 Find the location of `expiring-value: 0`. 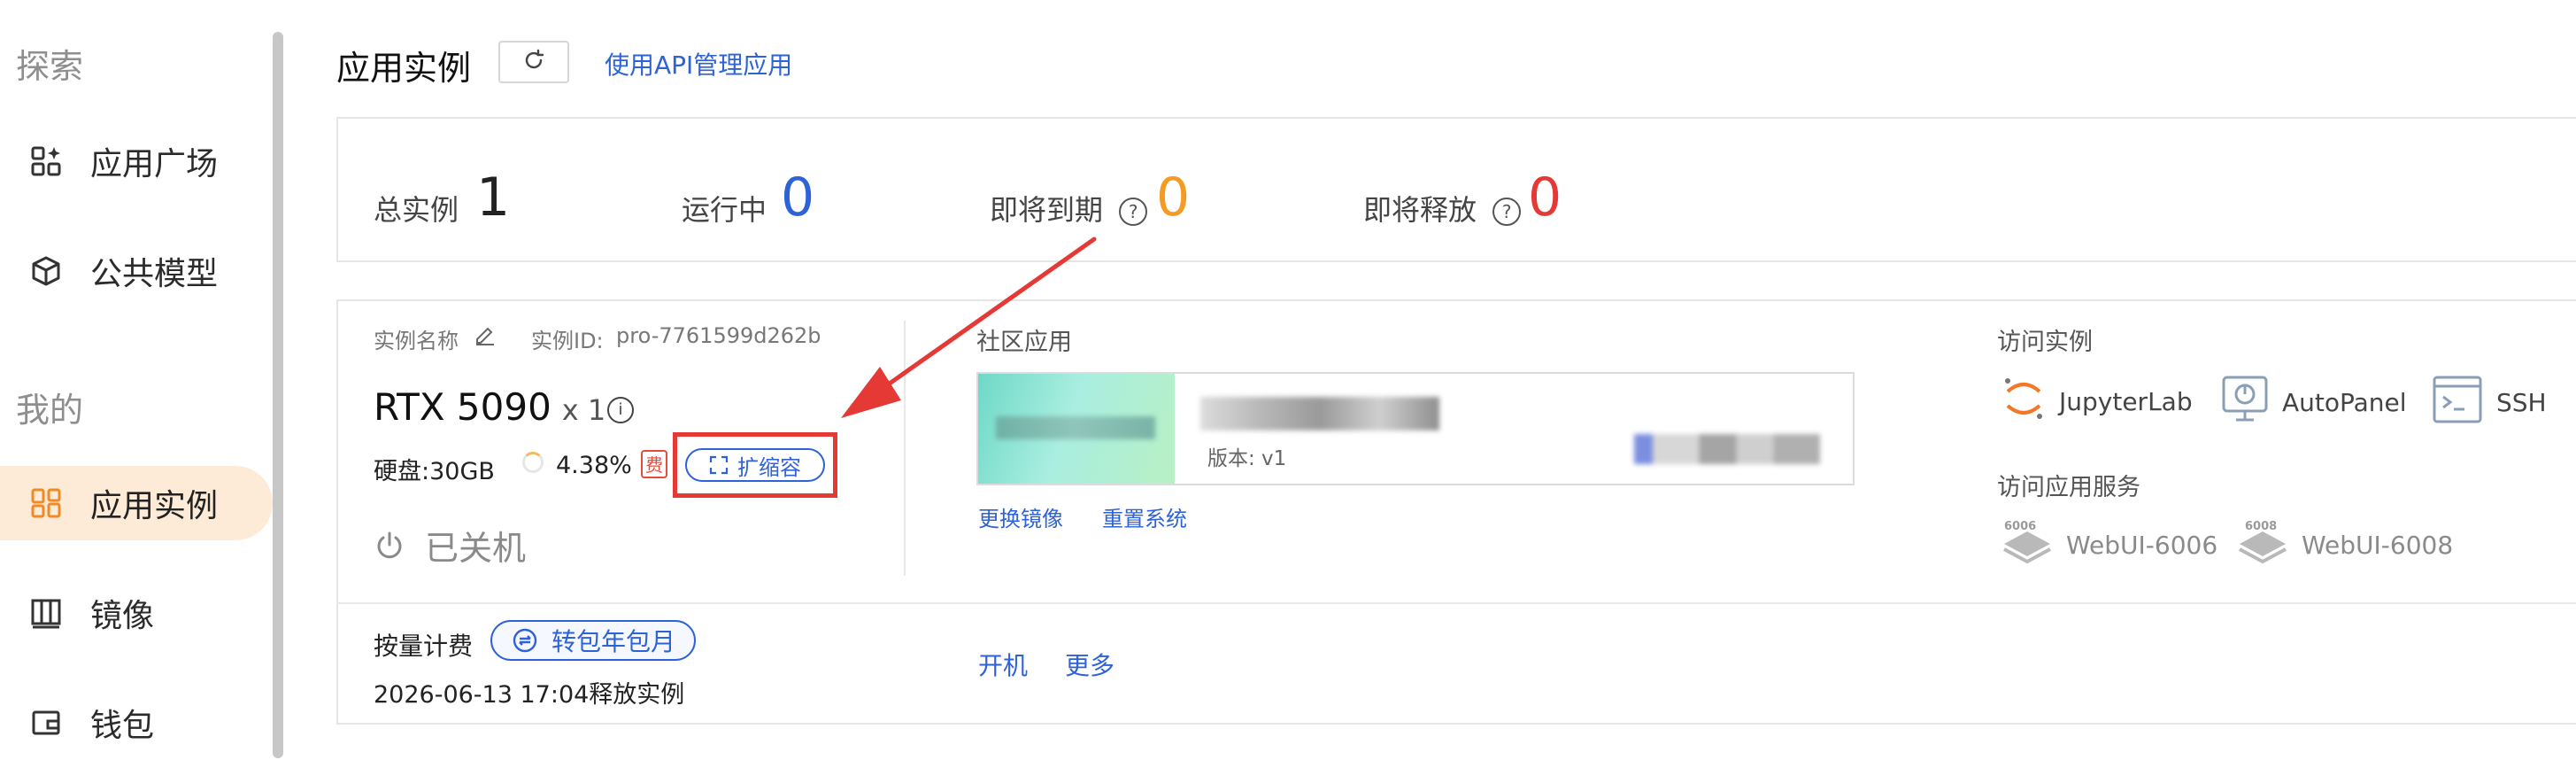

expiring-value: 0 is located at coordinates (1173, 198).